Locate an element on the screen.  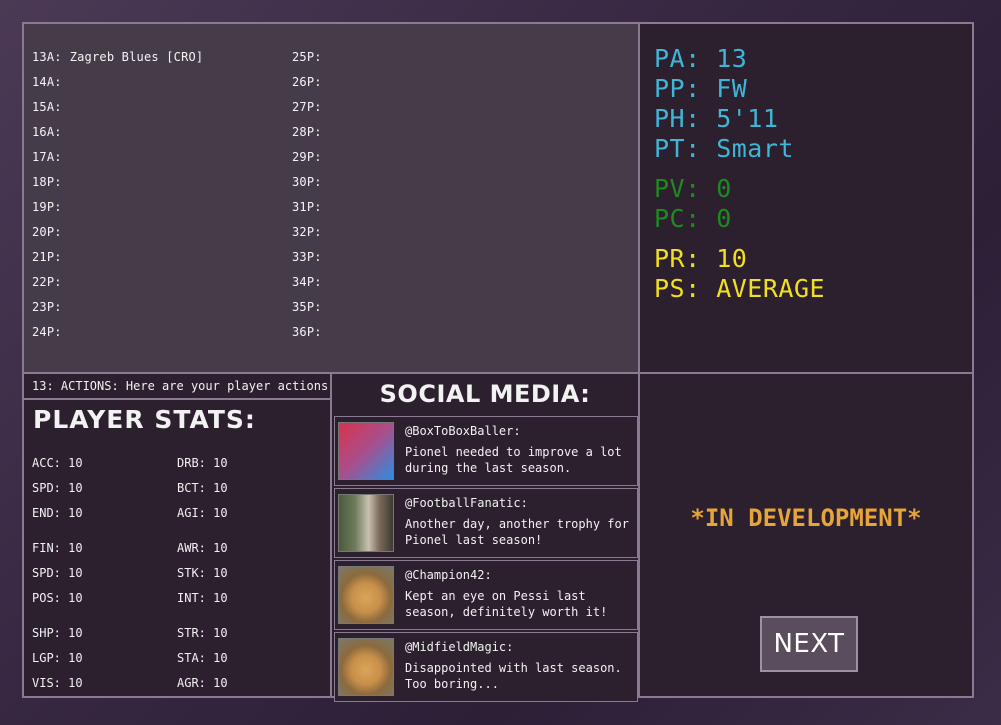
history-row: 24P: is located at coordinates (51, 332).